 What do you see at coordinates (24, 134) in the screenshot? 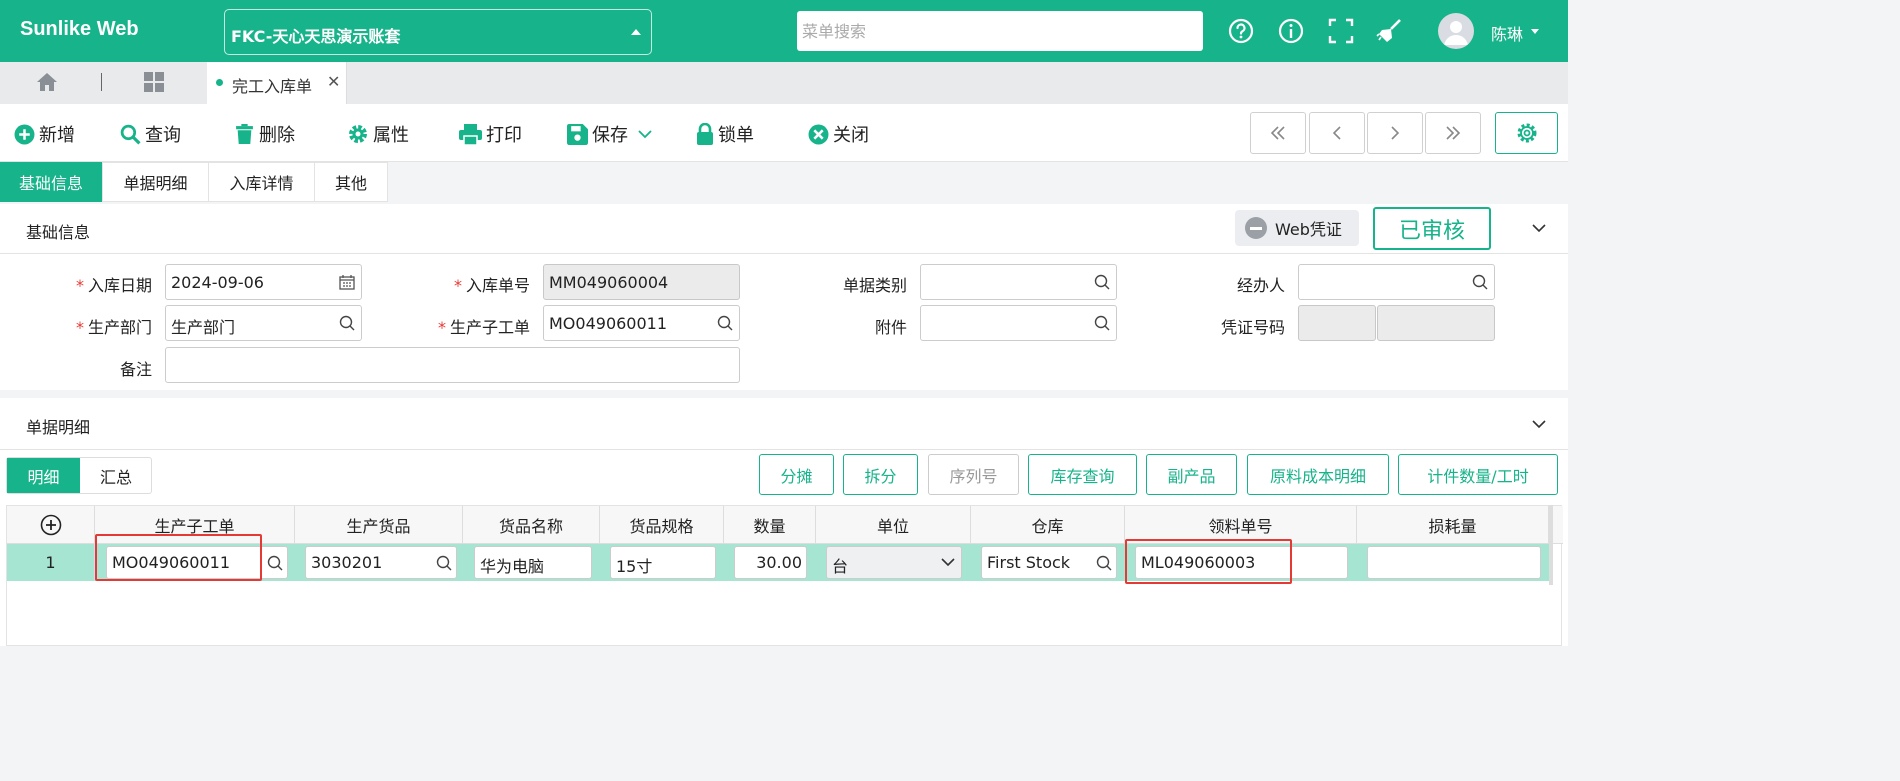
I see `plus-circle-icon` at bounding box center [24, 134].